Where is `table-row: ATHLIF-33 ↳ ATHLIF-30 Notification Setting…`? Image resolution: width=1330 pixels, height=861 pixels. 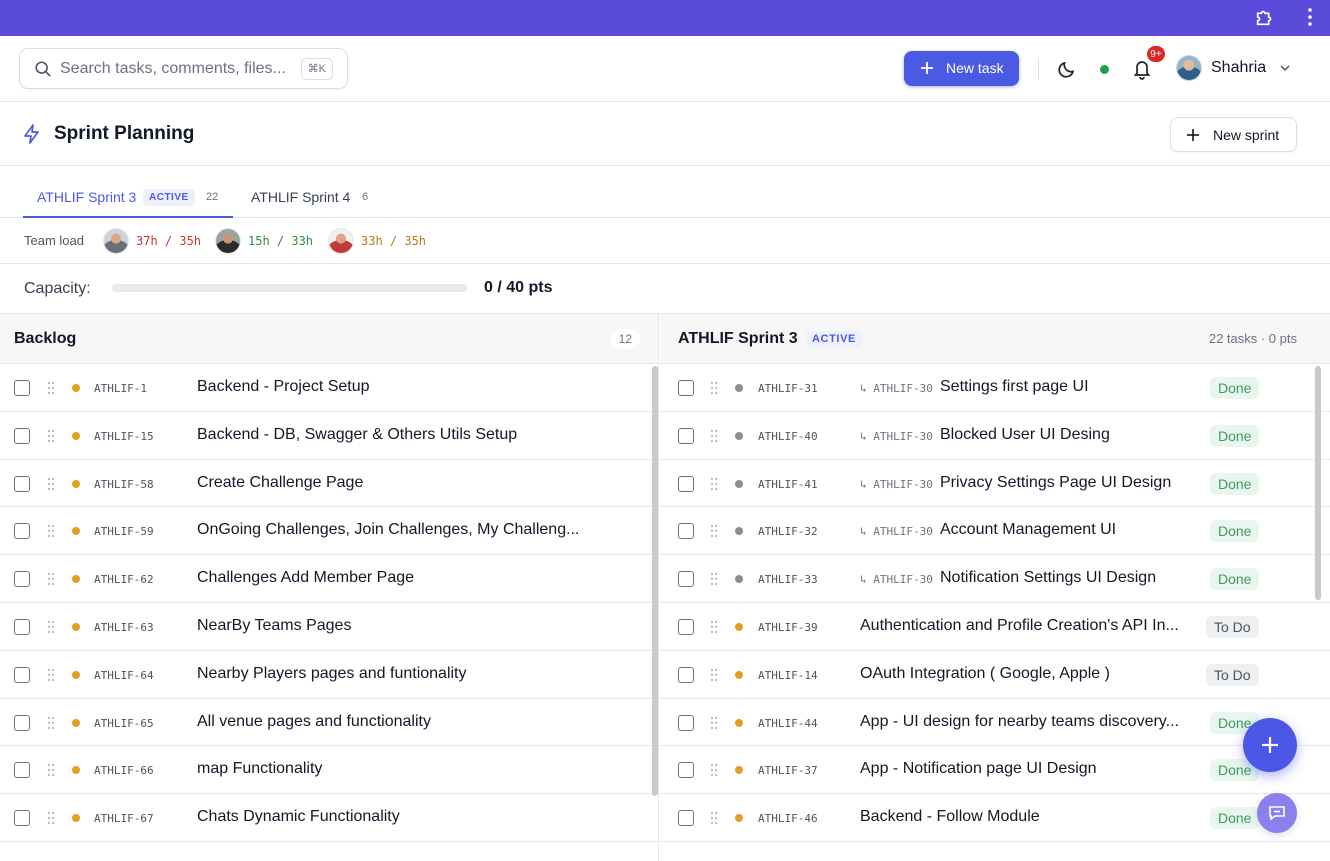 table-row: ATHLIF-33 ↳ ATHLIF-30 Notification Setting… is located at coordinates (995, 579).